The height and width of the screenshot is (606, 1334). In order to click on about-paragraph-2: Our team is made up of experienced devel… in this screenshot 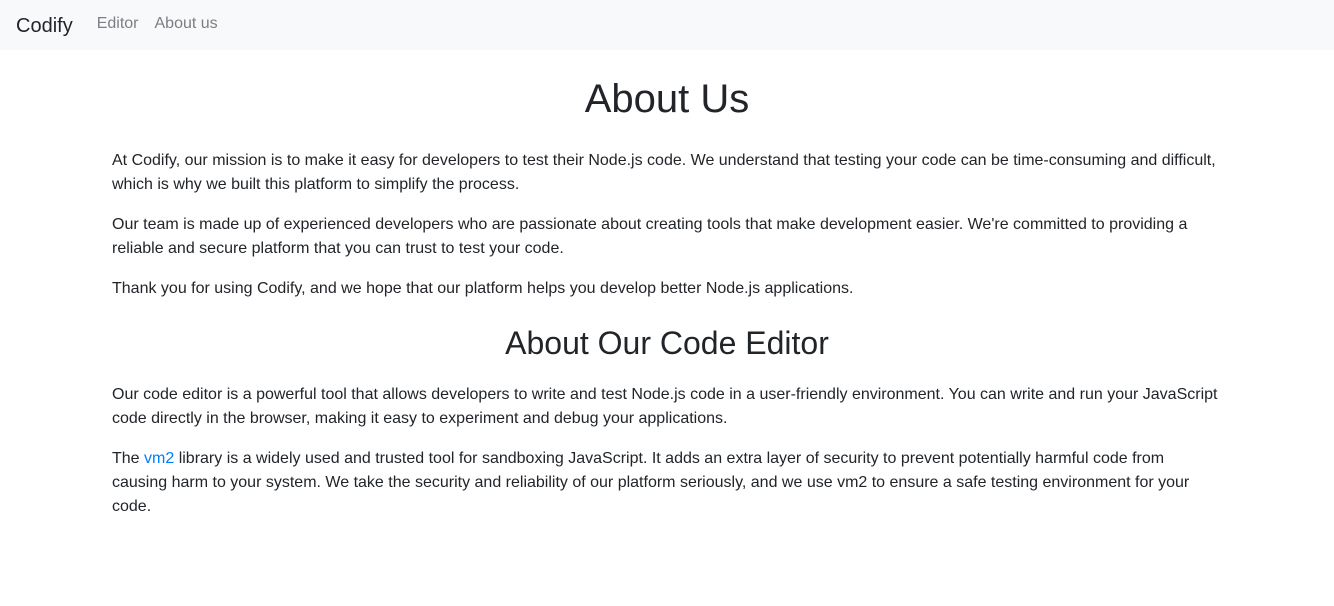, I will do `click(650, 236)`.